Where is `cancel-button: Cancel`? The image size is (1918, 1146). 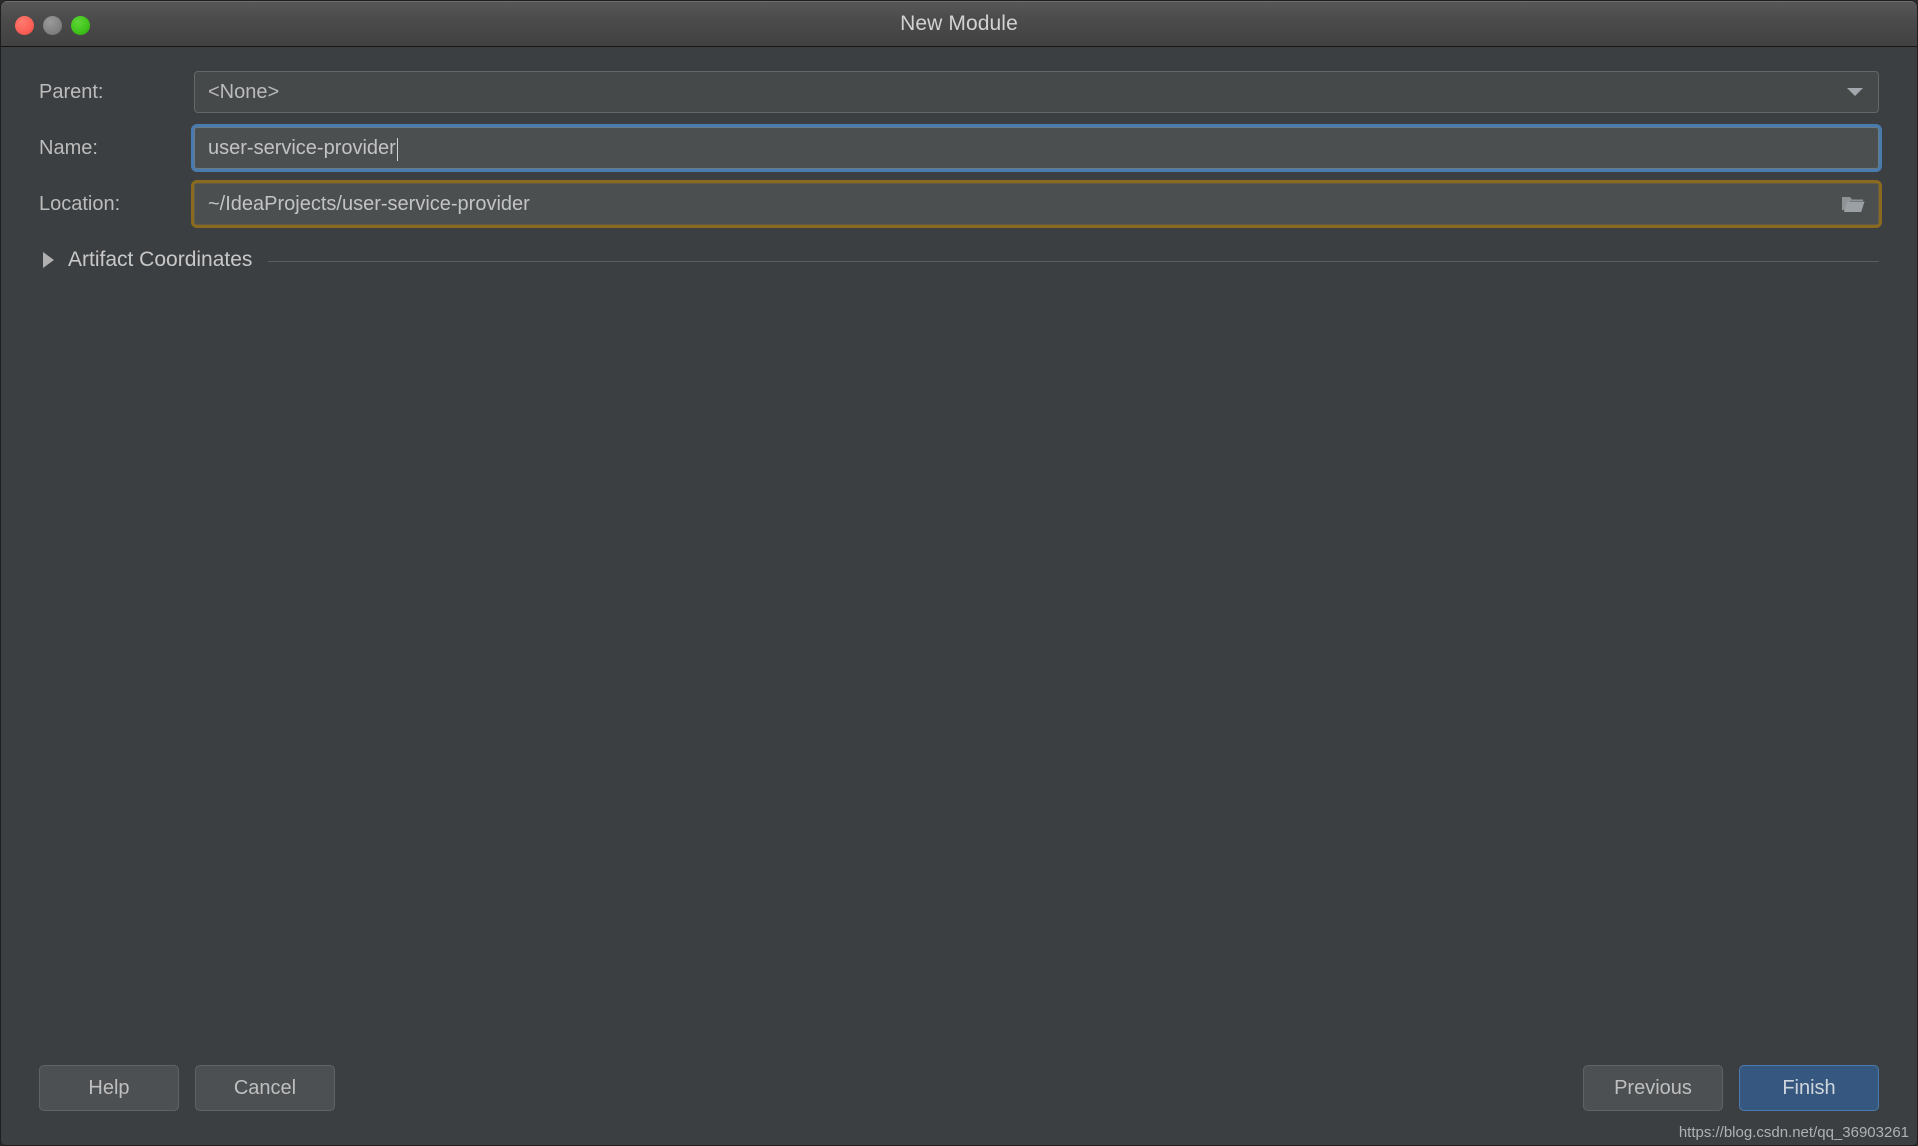 cancel-button: Cancel is located at coordinates (265, 1088).